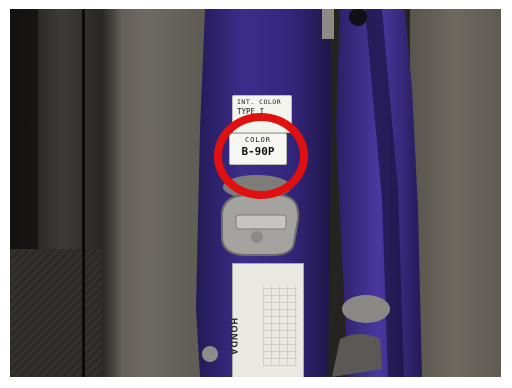 The image size is (512, 388). Describe the element at coordinates (280, 326) in the screenshot. I see `vin-plate-grid` at that location.